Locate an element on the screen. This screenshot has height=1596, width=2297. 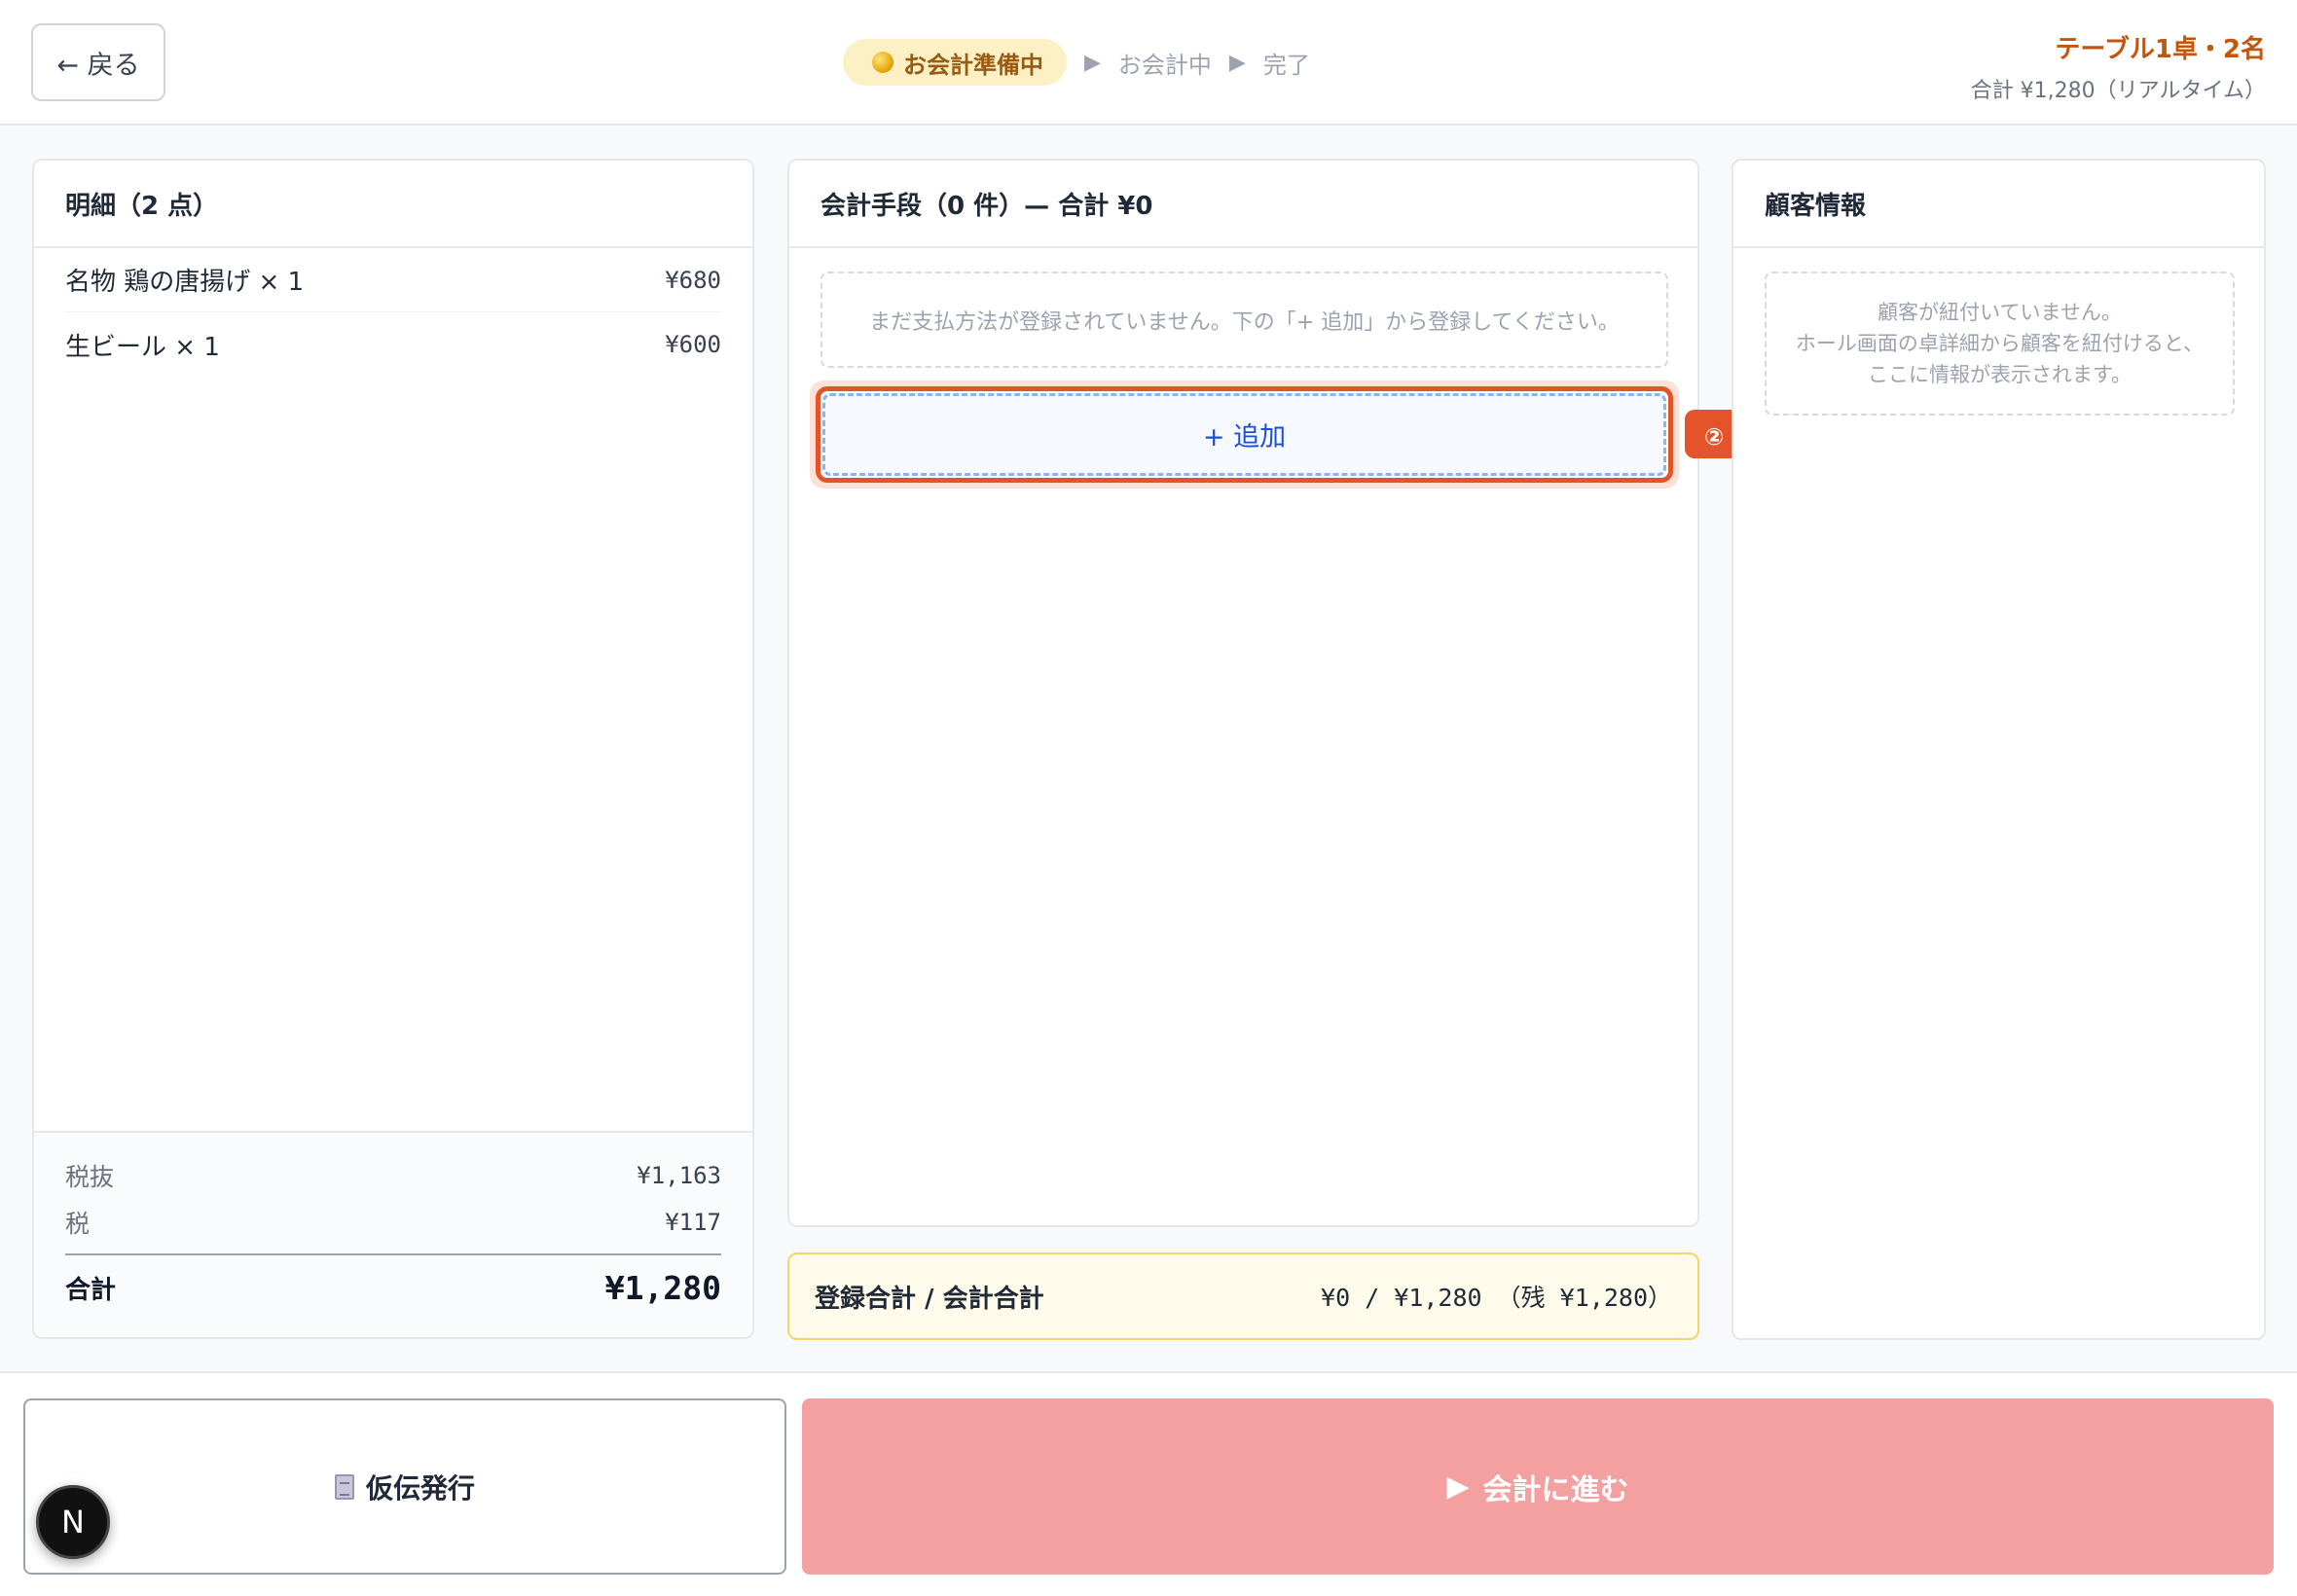
item-price: ¥600 is located at coordinates (693, 344).